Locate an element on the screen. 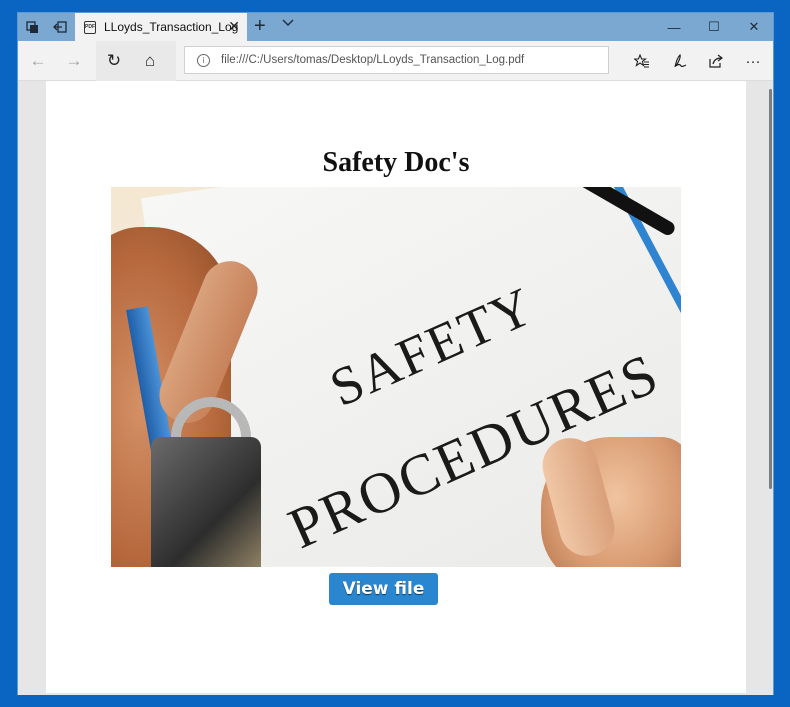  home-button: ⌂ is located at coordinates (150, 61).